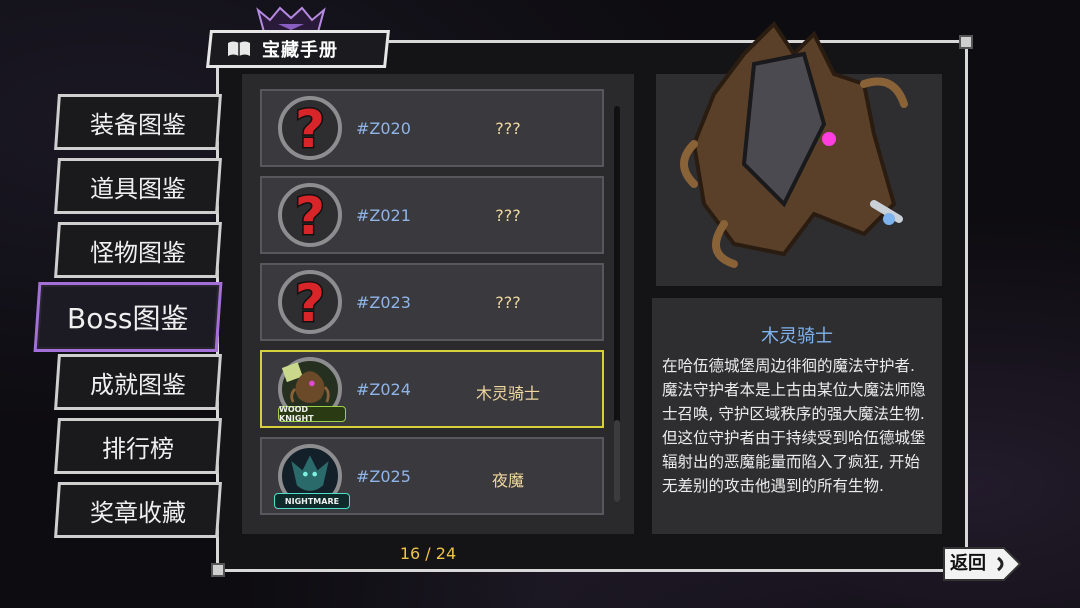 The image size is (1080, 608). I want to click on boss-detail-name: 木灵骑士, so click(797, 336).